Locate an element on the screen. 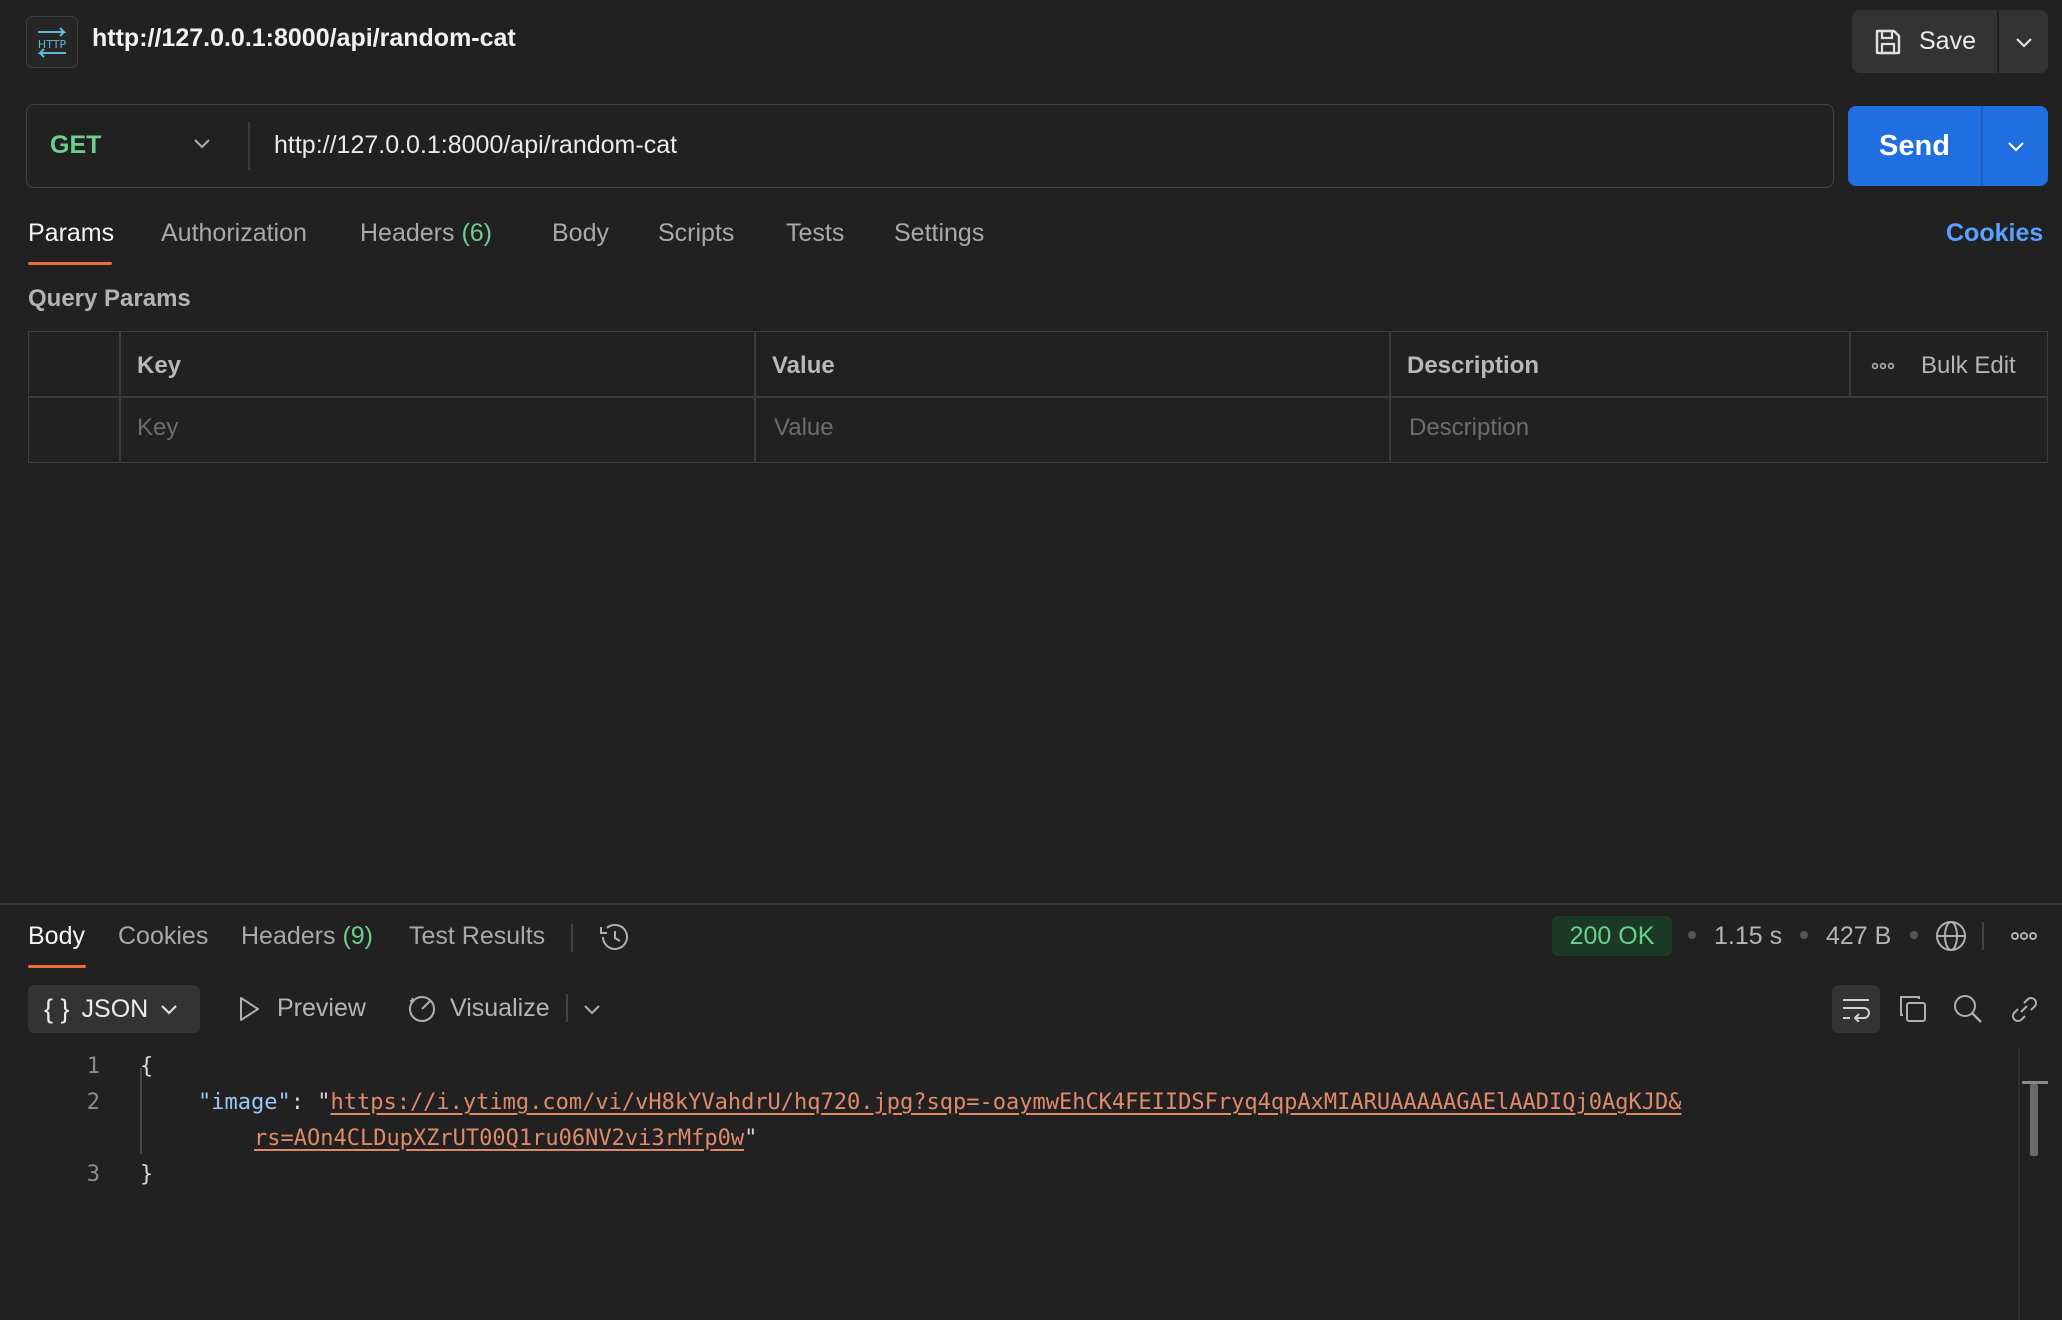  save-button: Save is located at coordinates (1924, 41).